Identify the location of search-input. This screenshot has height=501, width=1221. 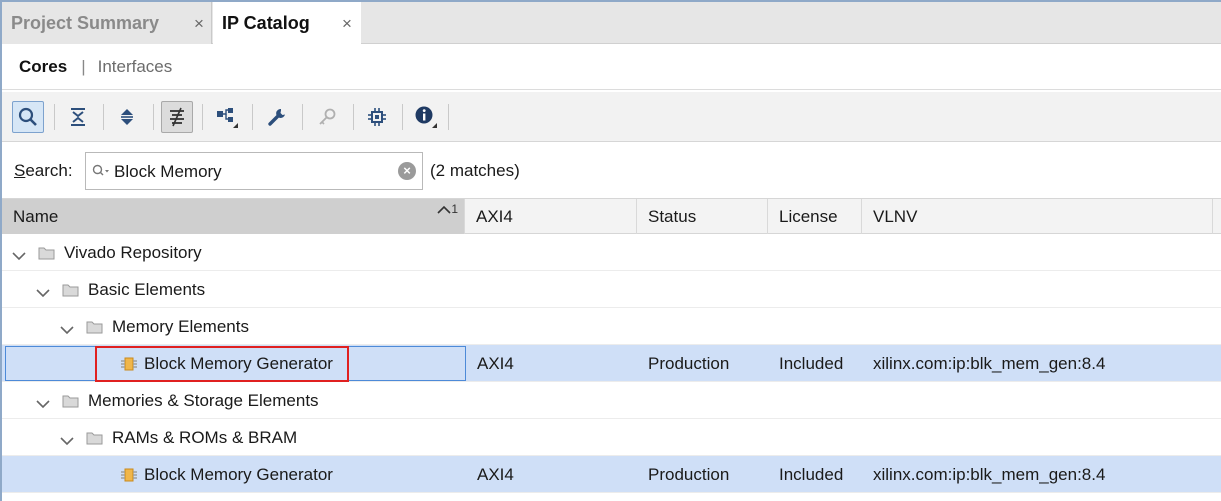
(249, 172).